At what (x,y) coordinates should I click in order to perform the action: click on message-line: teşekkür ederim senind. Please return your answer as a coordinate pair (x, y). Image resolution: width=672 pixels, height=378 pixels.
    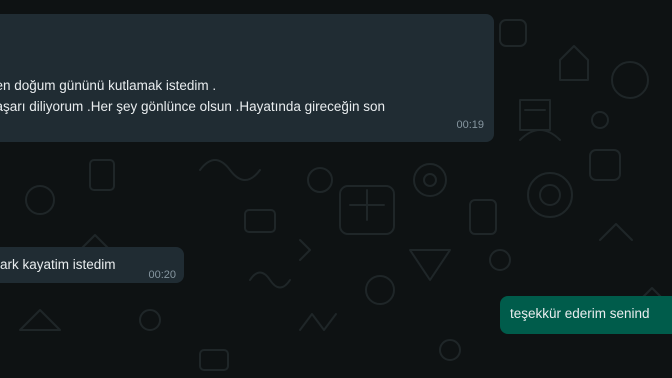
    Looking at the image, I should click on (580, 313).